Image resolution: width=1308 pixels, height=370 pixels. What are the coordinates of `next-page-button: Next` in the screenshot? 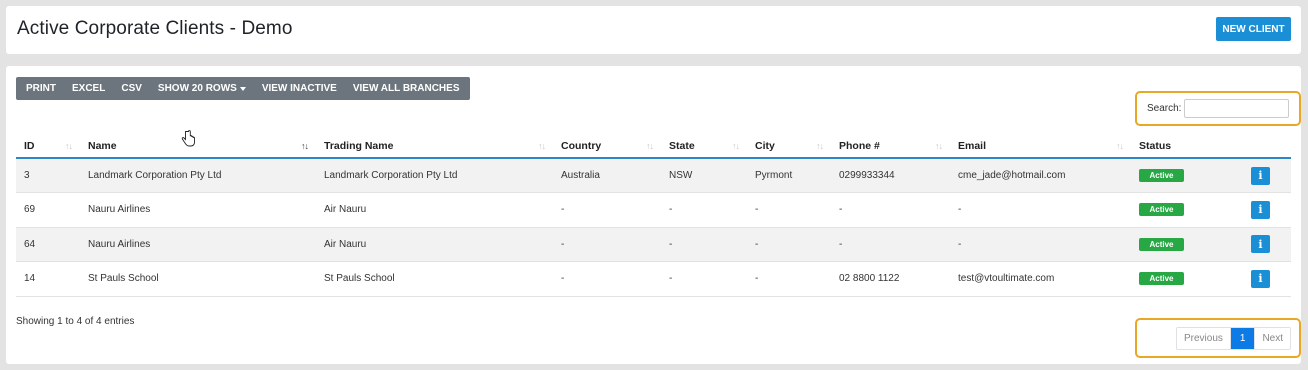 It's located at (1272, 338).